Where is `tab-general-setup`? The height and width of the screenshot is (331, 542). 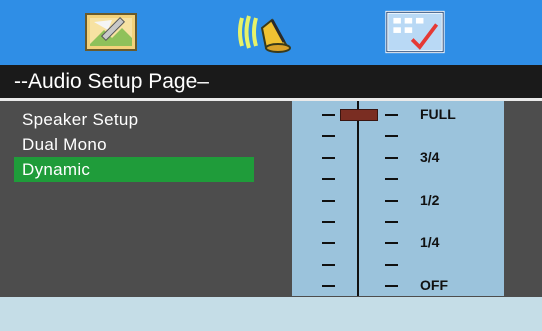
tab-general-setup is located at coordinates (111, 32).